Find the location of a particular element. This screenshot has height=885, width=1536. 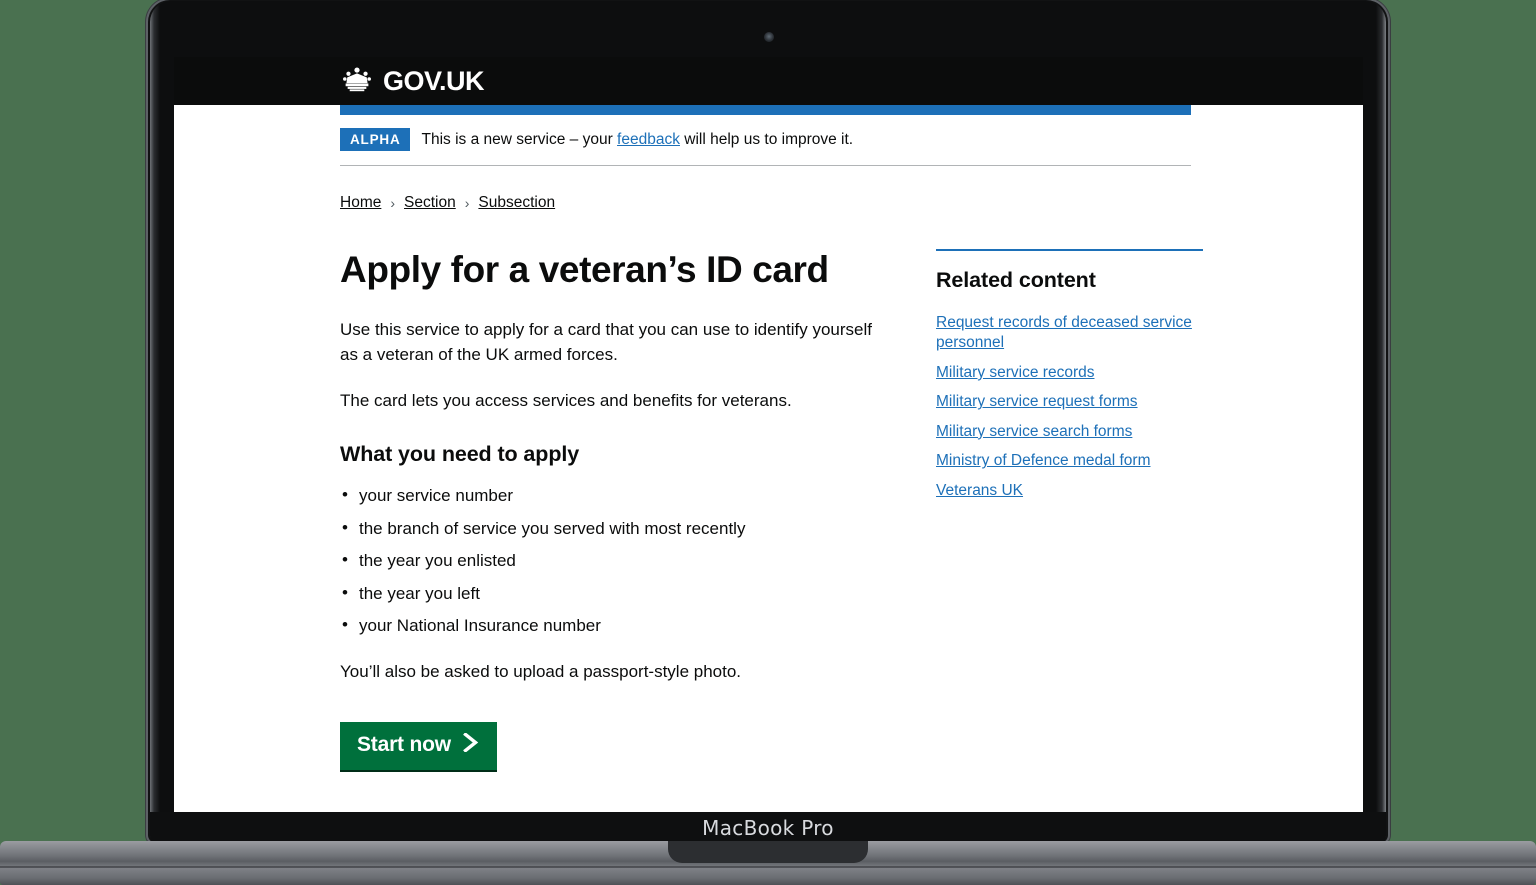

breadcrumb-item-subsection: Subsection is located at coordinates (516, 203).